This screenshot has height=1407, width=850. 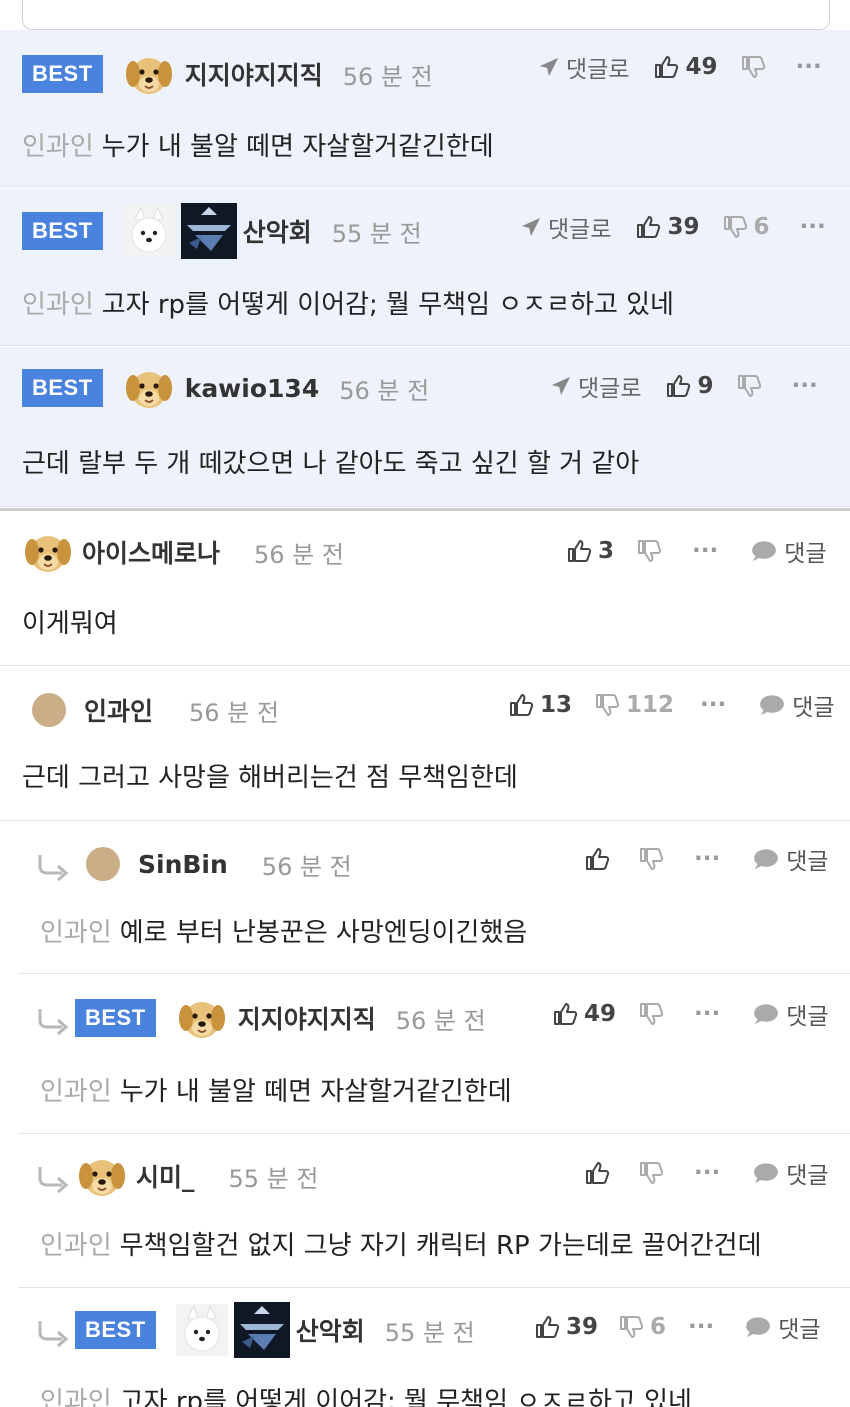 What do you see at coordinates (610, 389) in the screenshot?
I see `reply-label: 댓글로` at bounding box center [610, 389].